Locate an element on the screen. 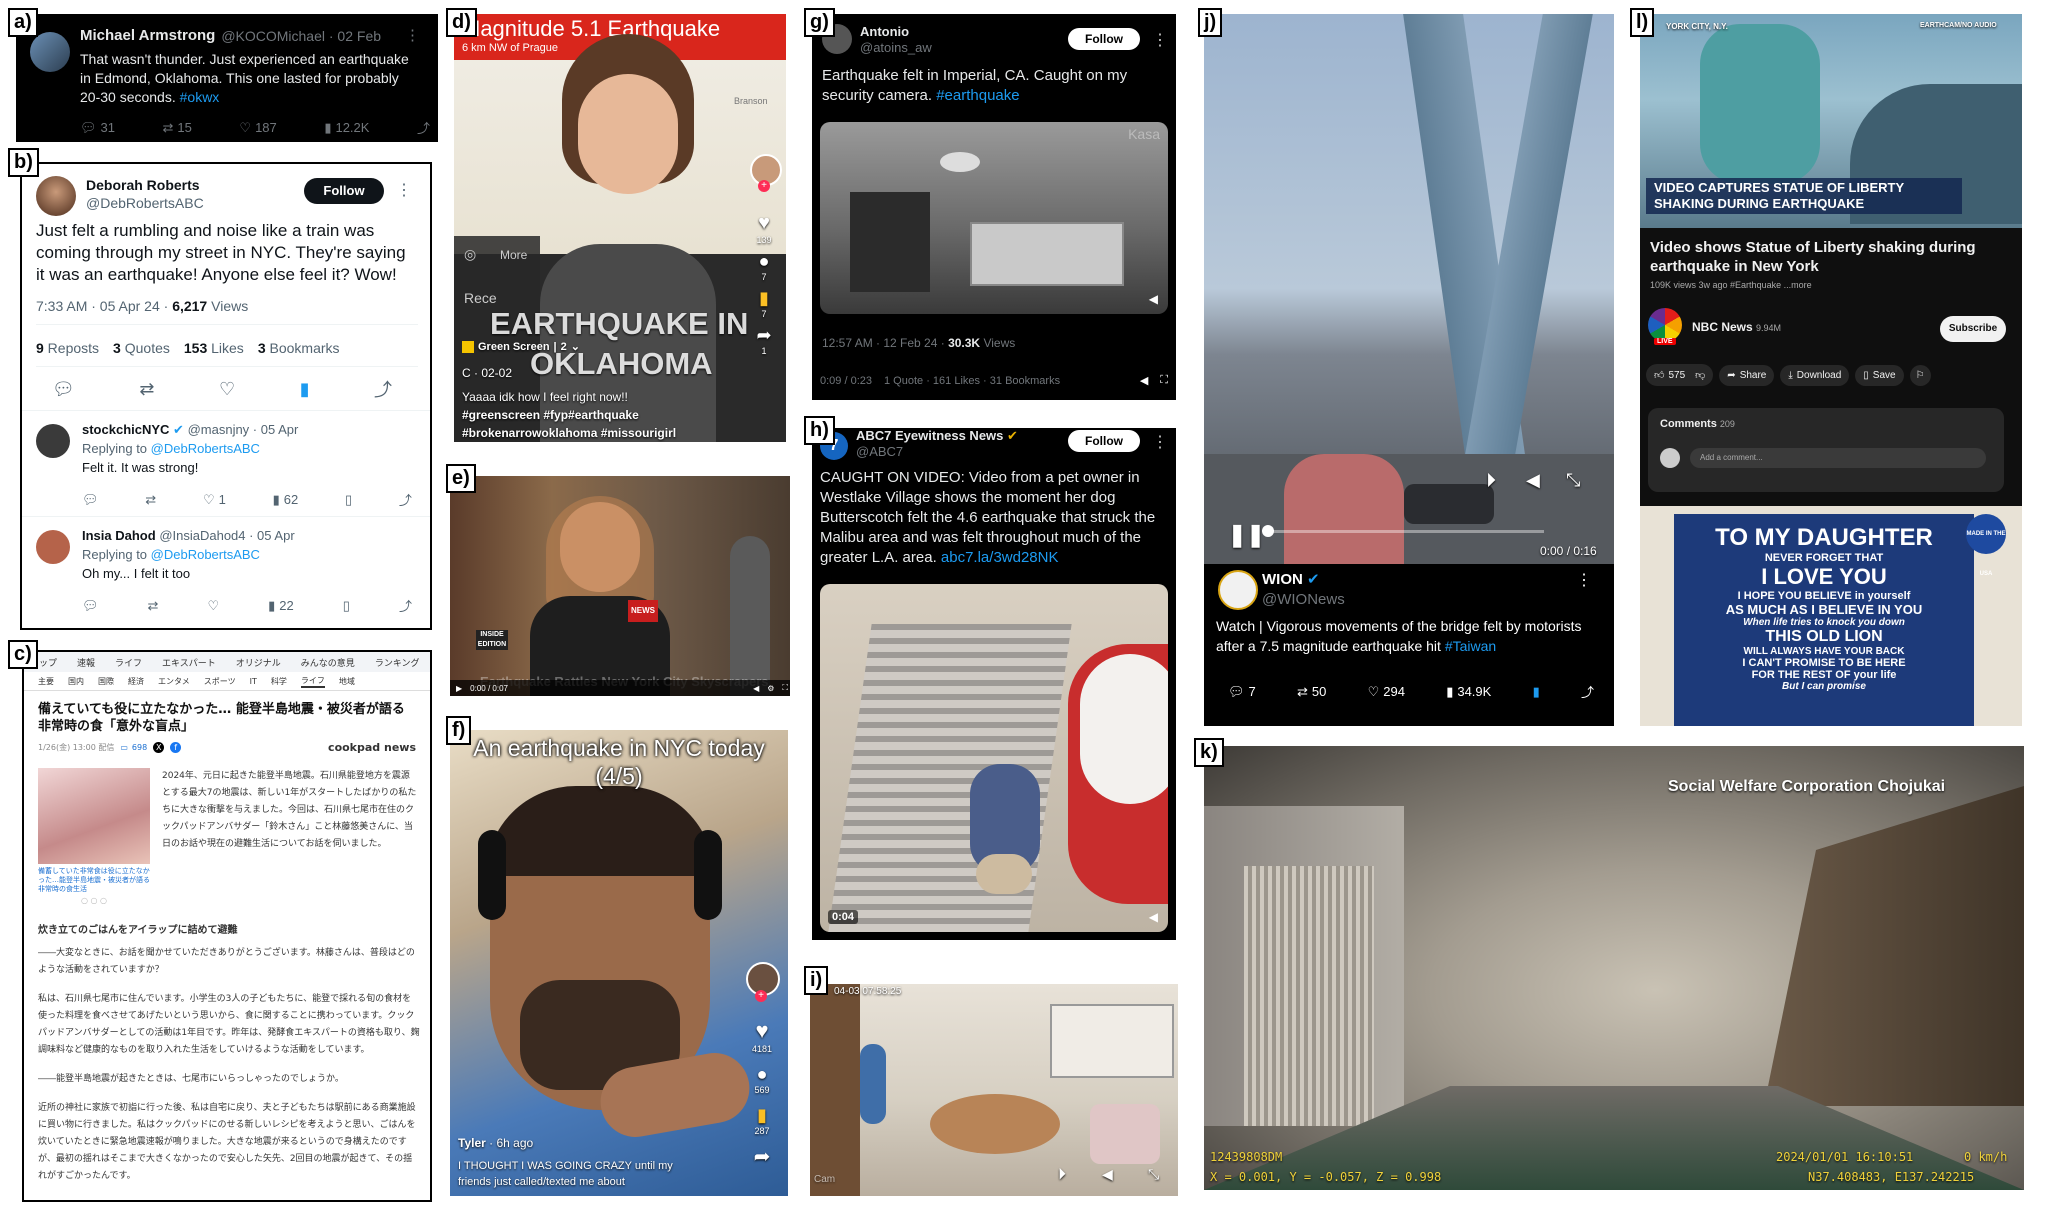  security-camera-video: Kasa ◀︎ is located at coordinates (994, 218).